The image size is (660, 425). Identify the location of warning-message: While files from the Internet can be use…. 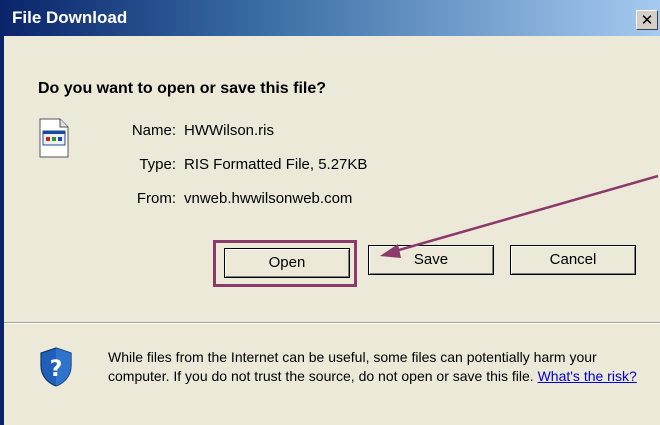
(352, 366).